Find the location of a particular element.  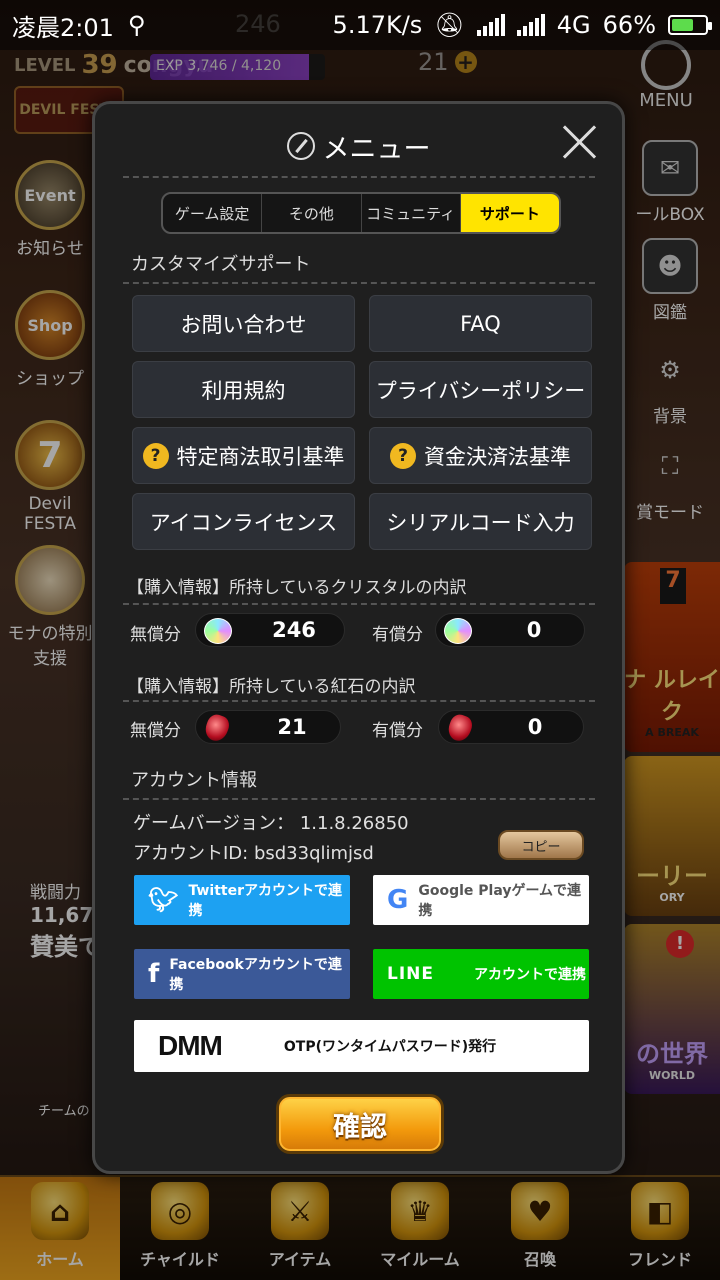

privacy-button: プライバシーポリシー is located at coordinates (480, 389).